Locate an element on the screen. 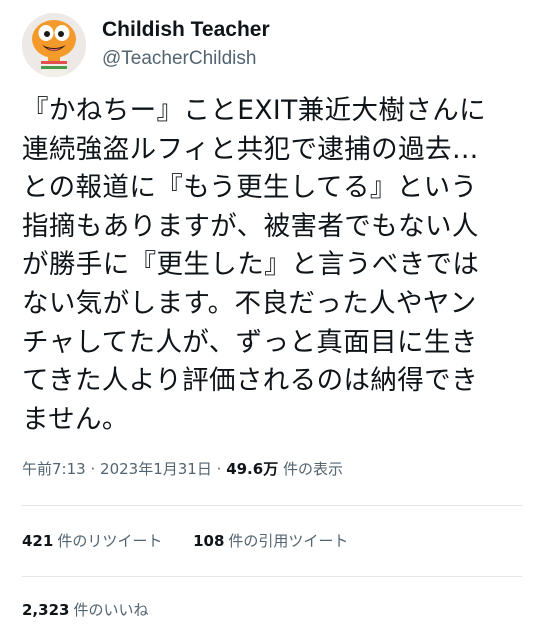 The width and height of the screenshot is (545, 640). views-count: 49.6万 is located at coordinates (252, 469).